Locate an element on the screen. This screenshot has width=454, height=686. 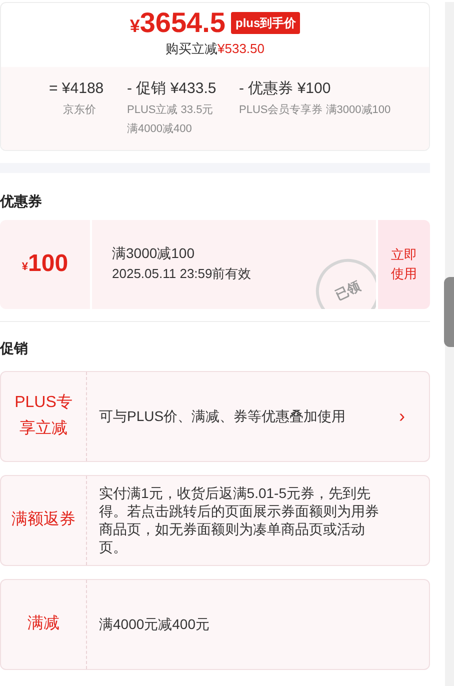
promotion-card: PLUS专享立减 可与PLUS价、满减、券等优惠叠加使用 › is located at coordinates (215, 416).